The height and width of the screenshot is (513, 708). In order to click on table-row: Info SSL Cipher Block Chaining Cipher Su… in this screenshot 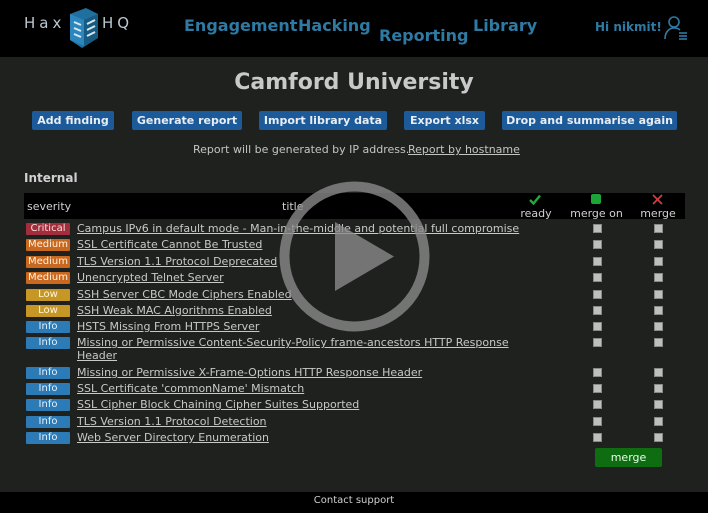, I will do `click(354, 405)`.